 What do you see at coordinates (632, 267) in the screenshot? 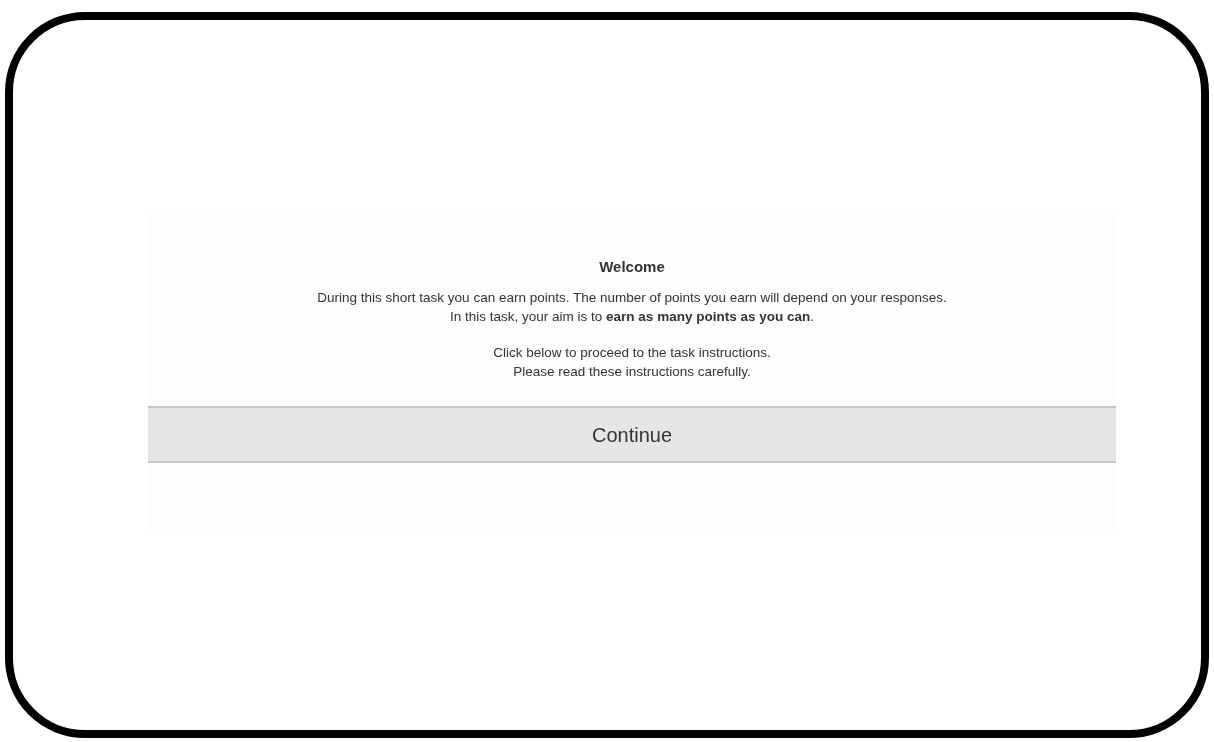
I see `welcome-title: Welcome` at bounding box center [632, 267].